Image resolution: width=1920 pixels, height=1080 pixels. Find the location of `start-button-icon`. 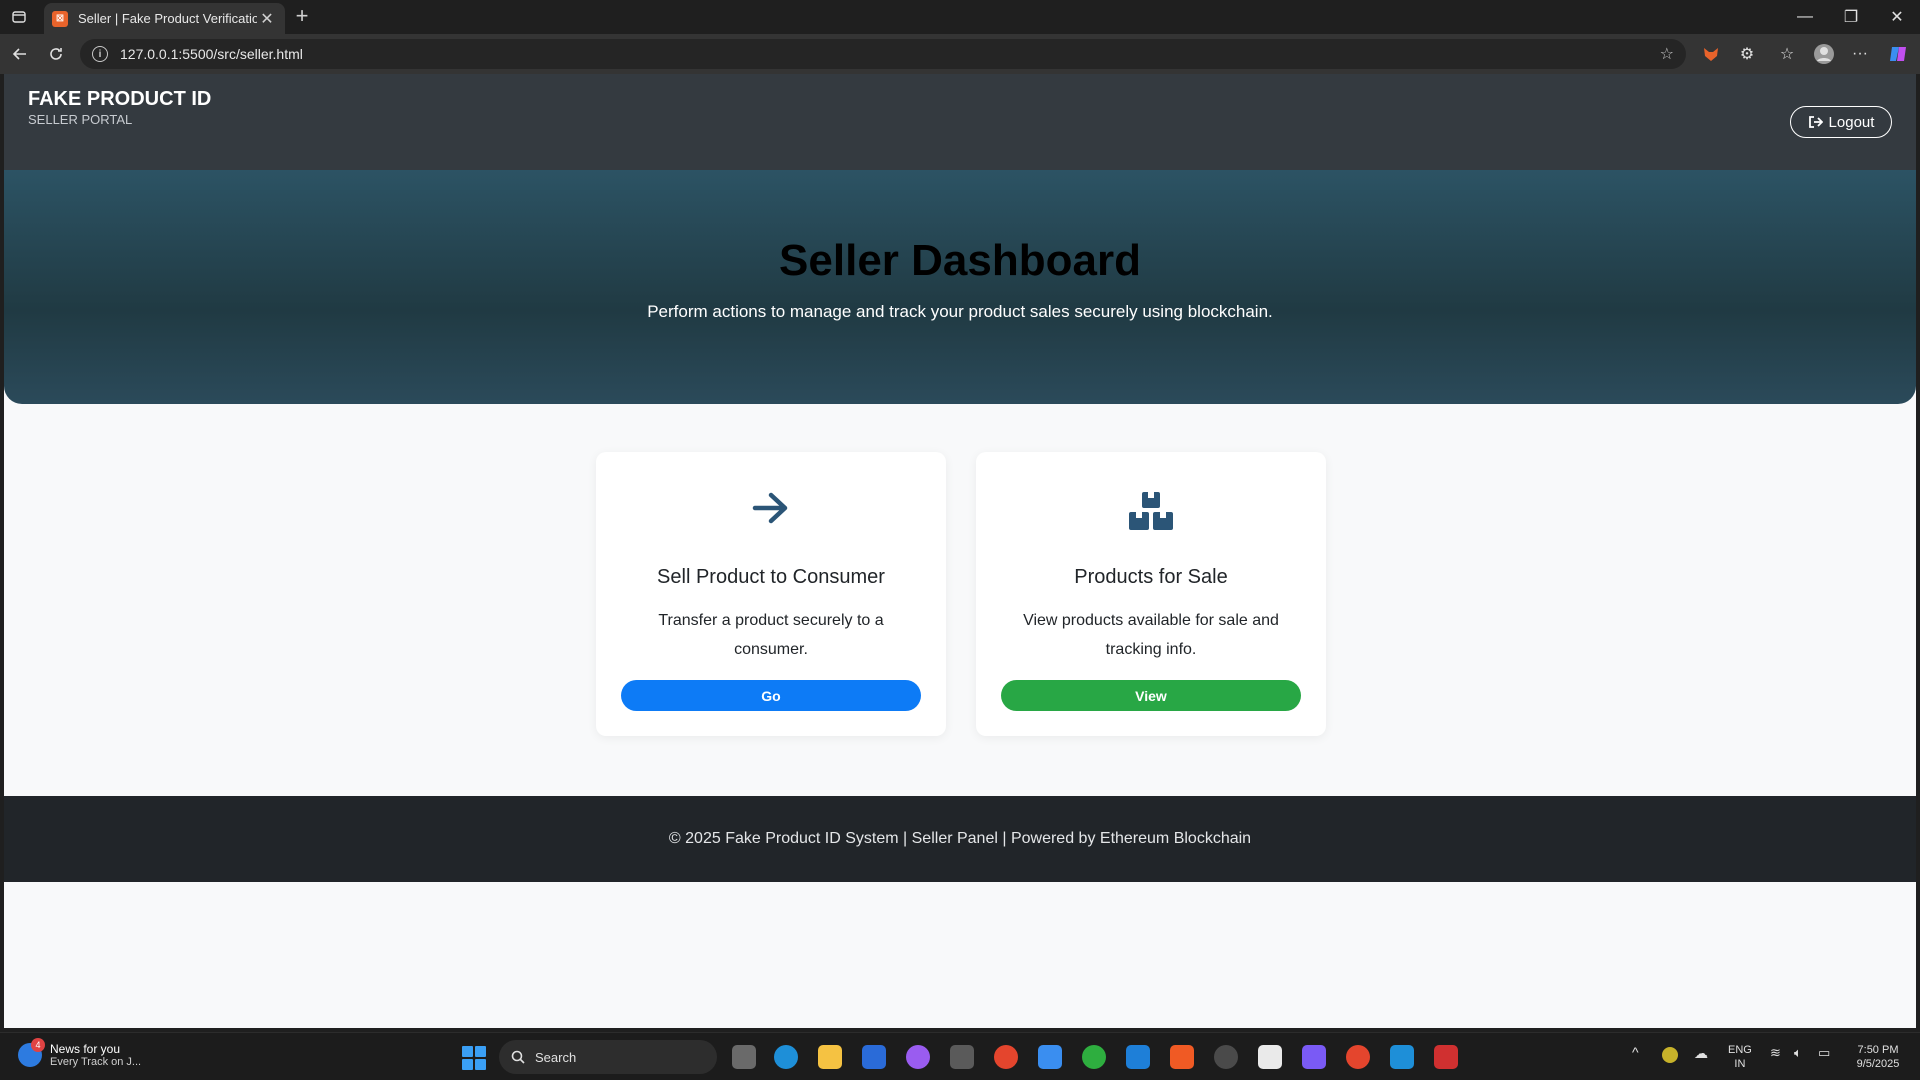

start-button-icon is located at coordinates (474, 1058).